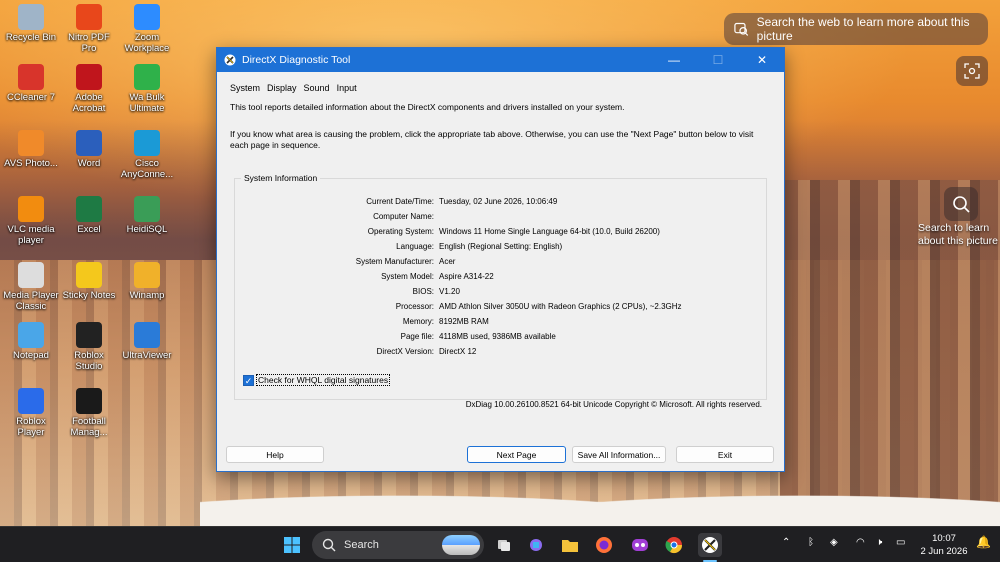 This screenshot has width=1000, height=562. Describe the element at coordinates (31, 23) in the screenshot. I see `desktop-icon: Recycle Bin` at that location.